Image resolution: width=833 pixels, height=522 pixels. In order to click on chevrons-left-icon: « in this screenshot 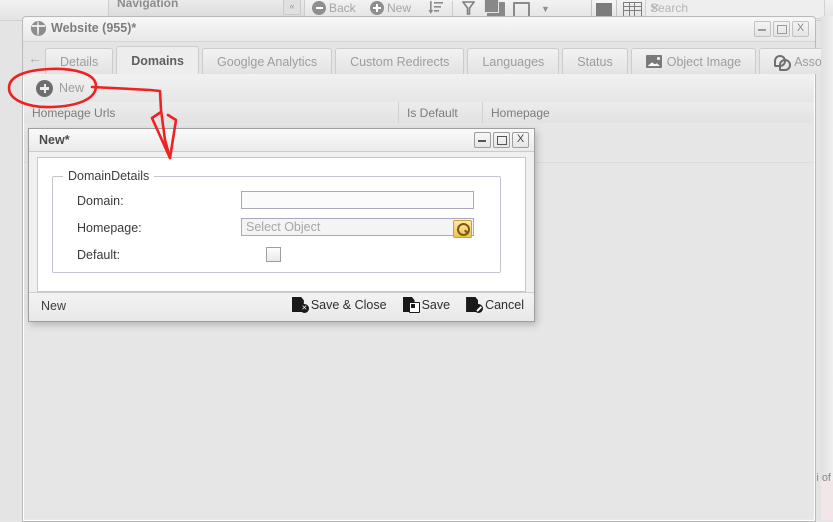, I will do `click(292, 7)`.